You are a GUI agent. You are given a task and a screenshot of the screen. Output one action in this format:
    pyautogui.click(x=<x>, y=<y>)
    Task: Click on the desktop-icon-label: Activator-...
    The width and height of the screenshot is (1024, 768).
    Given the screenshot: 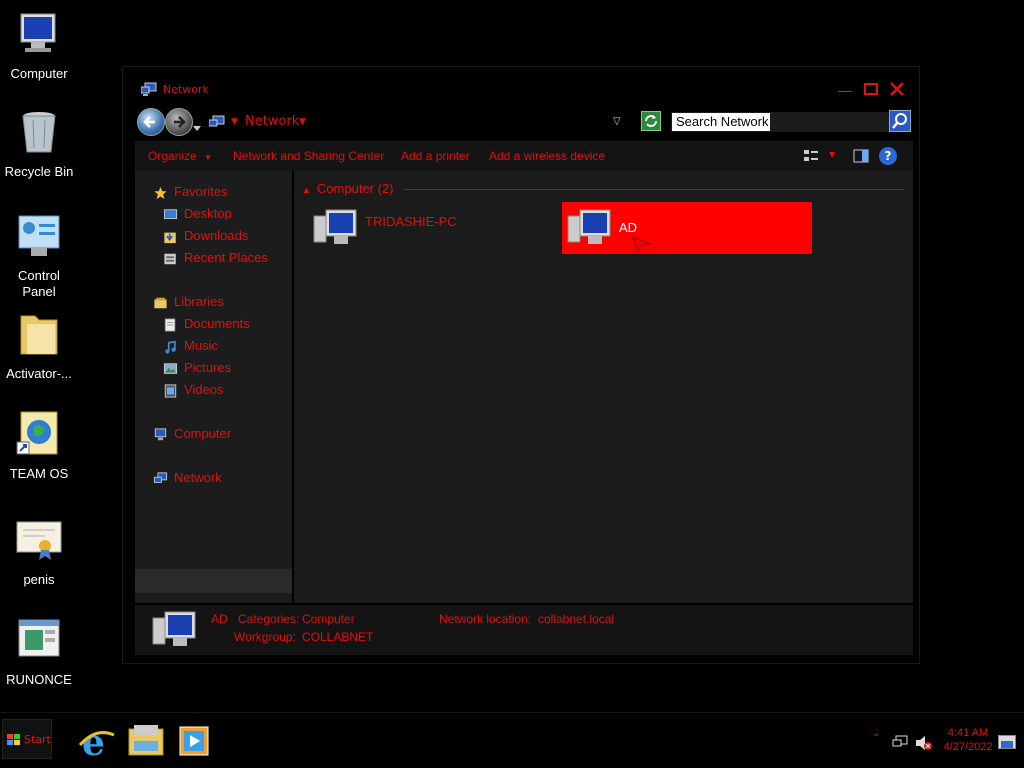 What is the action you would take?
    pyautogui.click(x=39, y=373)
    